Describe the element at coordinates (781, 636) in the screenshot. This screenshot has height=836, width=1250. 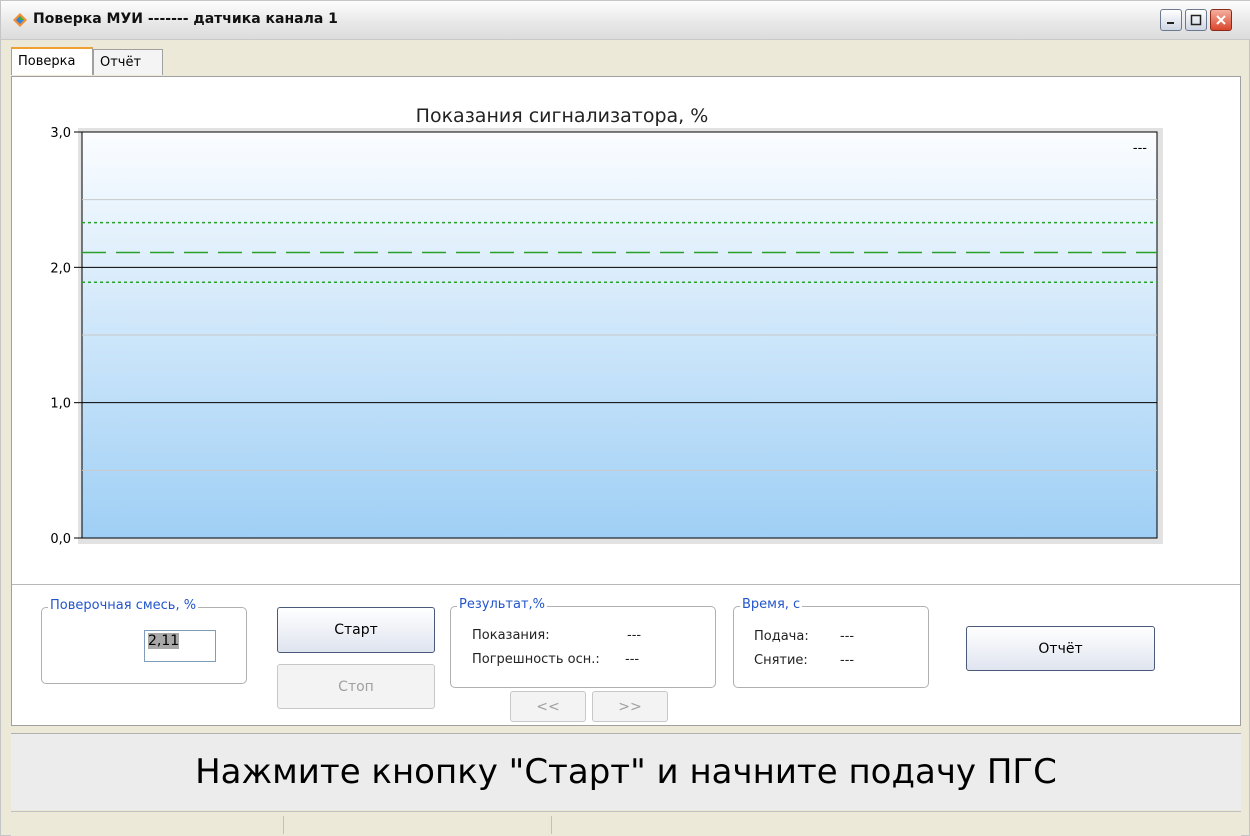
I see `supply-label: Подача:` at that location.